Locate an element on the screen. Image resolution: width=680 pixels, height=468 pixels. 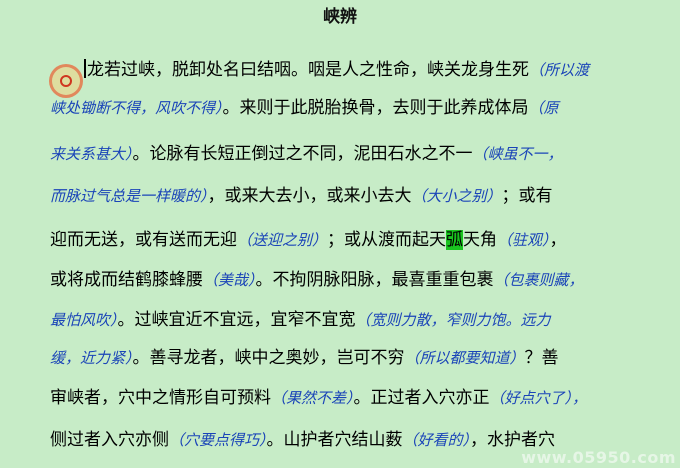
body-text: ；或有 is located at coordinates (527, 196).